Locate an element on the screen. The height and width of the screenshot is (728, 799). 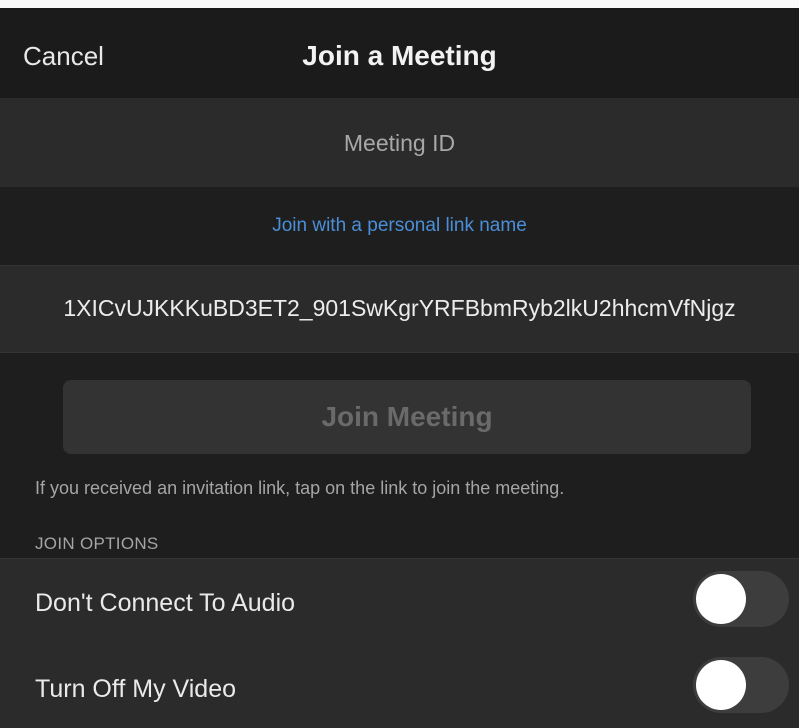
meeting-id-input is located at coordinates (399, 143).